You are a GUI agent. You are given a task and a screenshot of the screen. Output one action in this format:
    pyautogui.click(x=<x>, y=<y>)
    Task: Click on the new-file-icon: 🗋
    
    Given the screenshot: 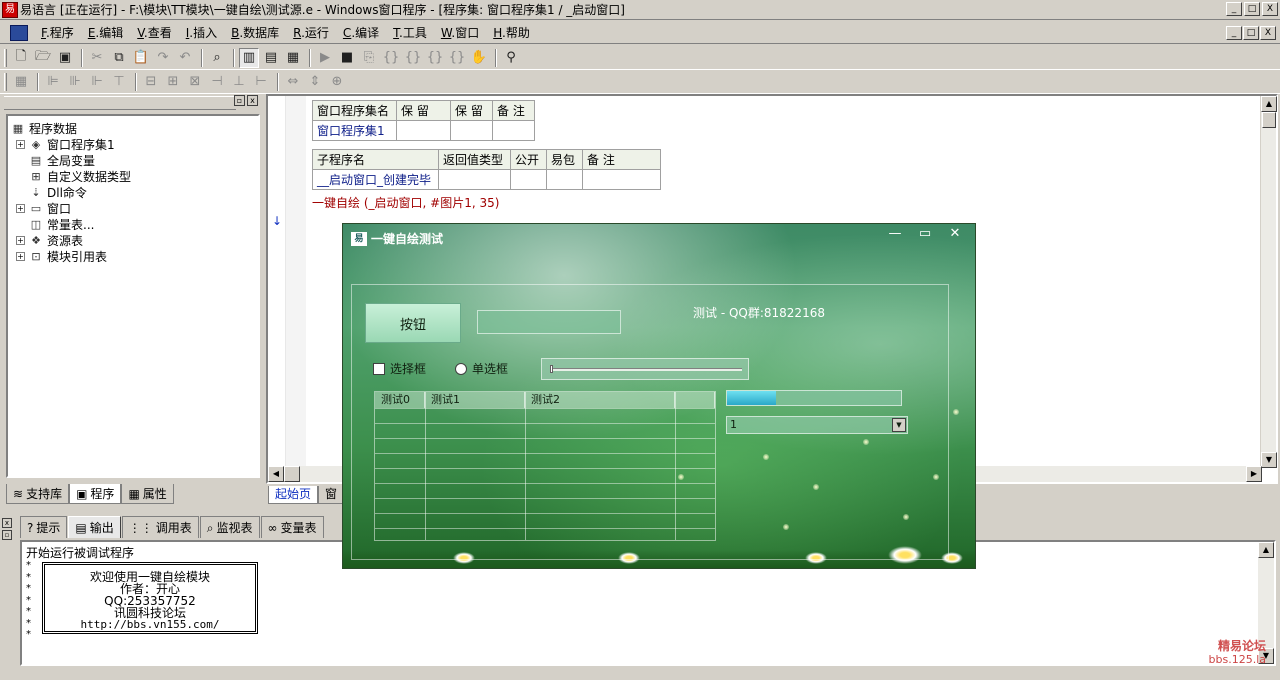 What is the action you would take?
    pyautogui.click(x=21, y=58)
    